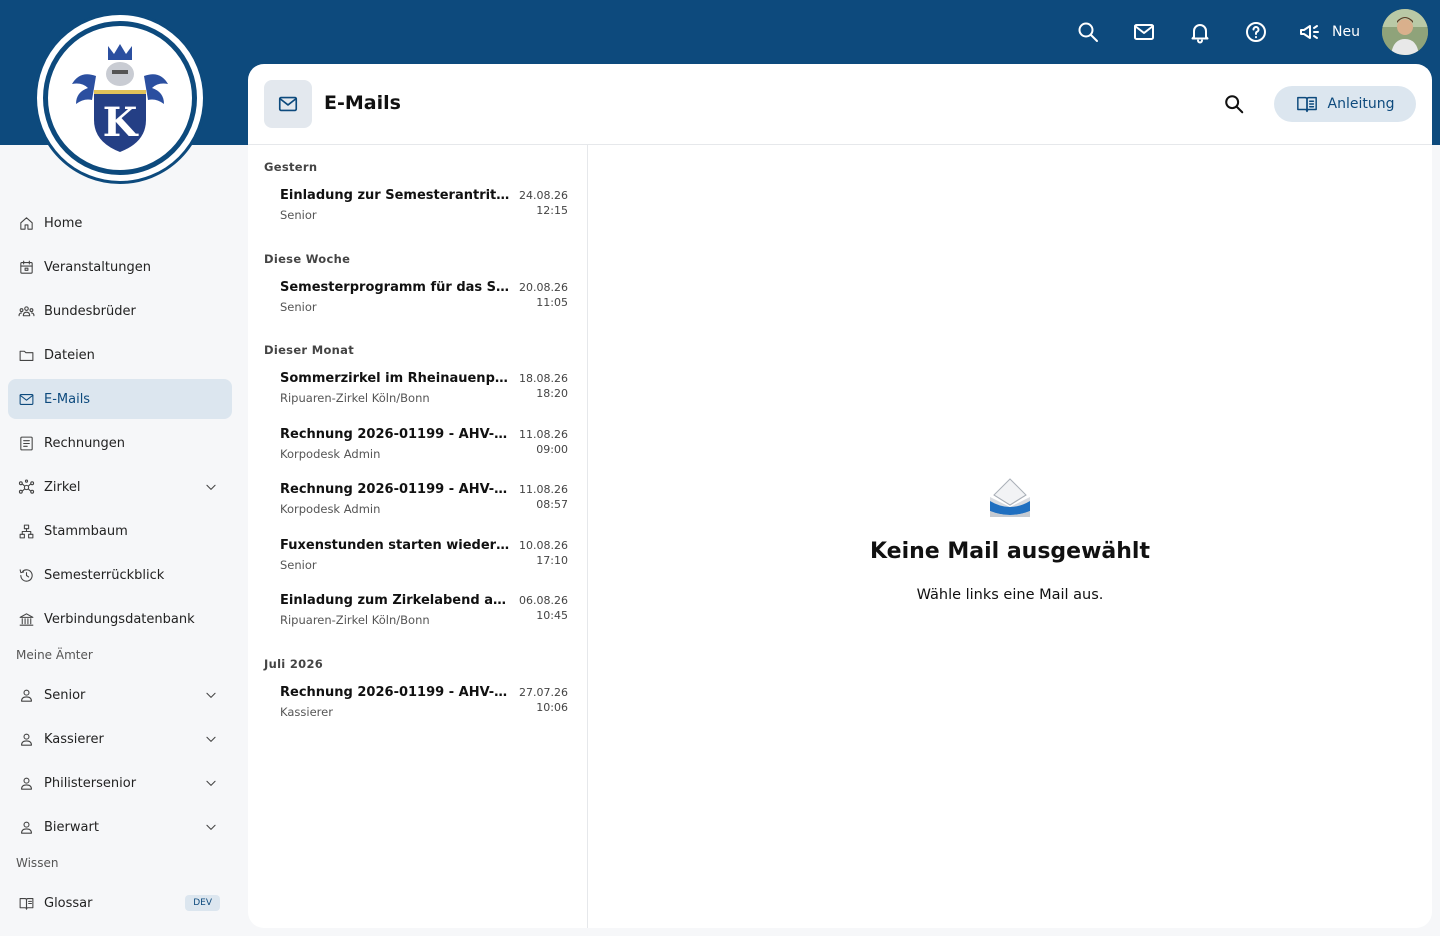  I want to click on sidebar-item-label: Bundesbrüder, so click(90, 311).